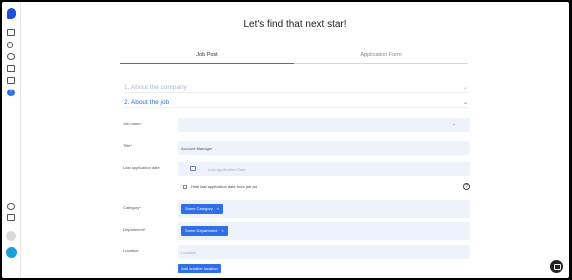 This screenshot has width=572, height=280. Describe the element at coordinates (556, 266) in the screenshot. I see `chat-widget-icon` at that location.